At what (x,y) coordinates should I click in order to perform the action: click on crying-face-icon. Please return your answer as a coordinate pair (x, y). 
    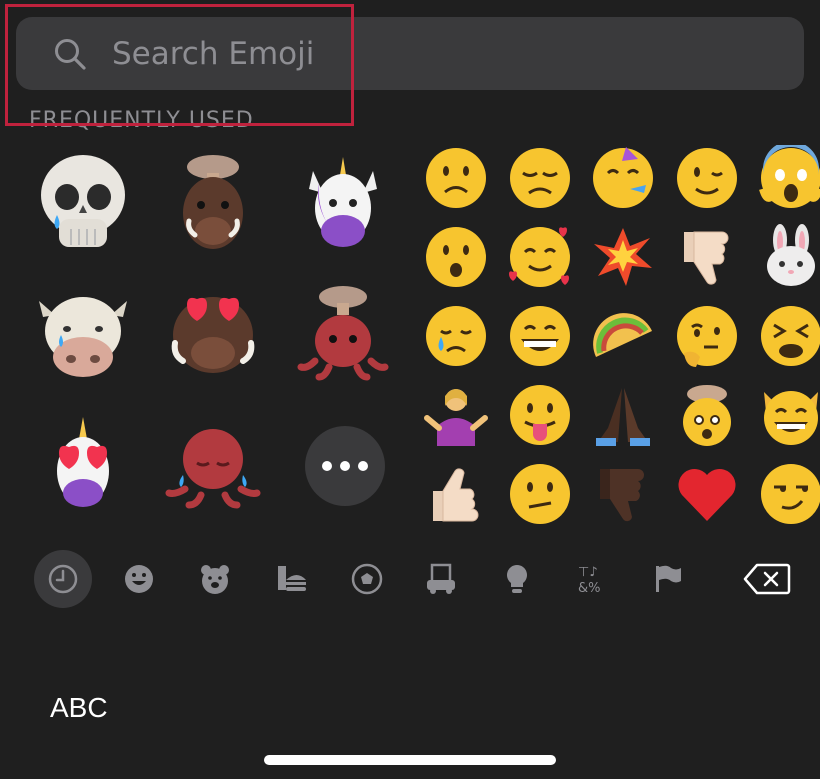
    Looking at the image, I should click on (456, 336).